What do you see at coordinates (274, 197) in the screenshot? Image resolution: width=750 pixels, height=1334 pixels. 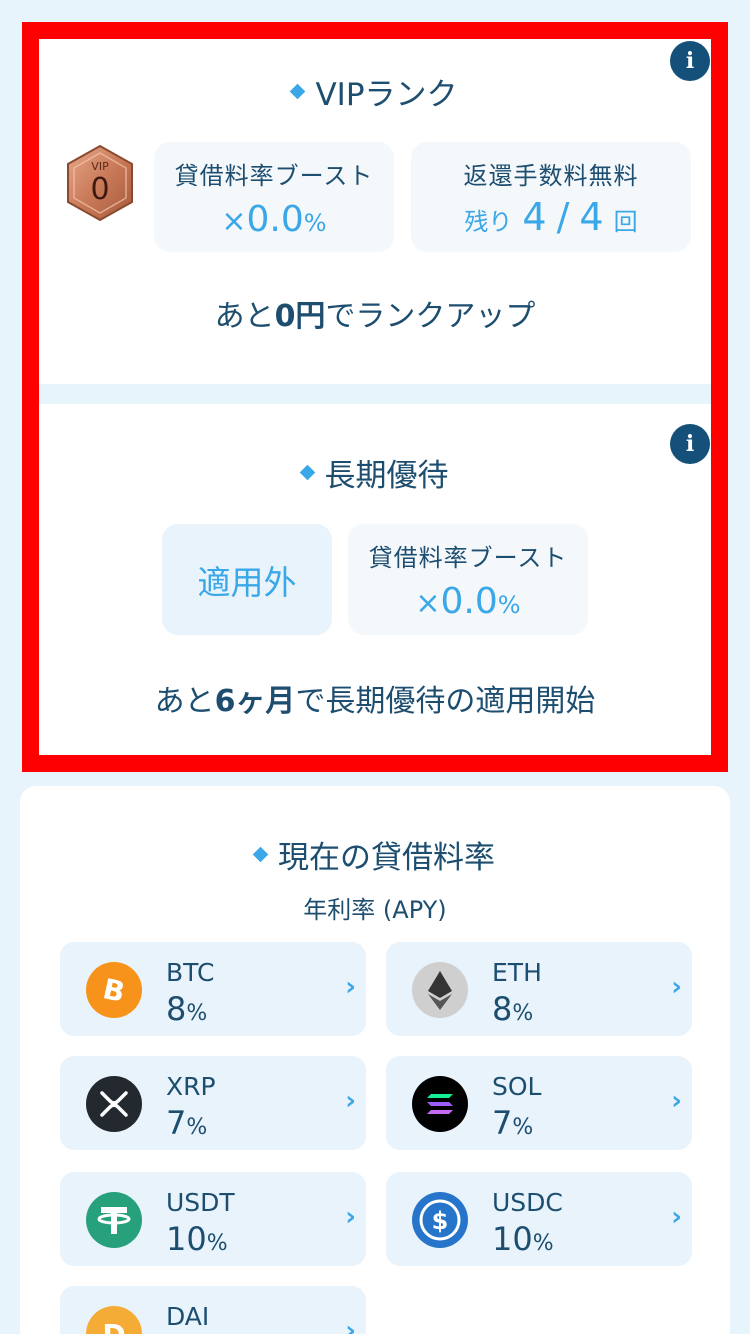 I see `vip-boost-pill: 貸借料率ブースト ×0.0%` at bounding box center [274, 197].